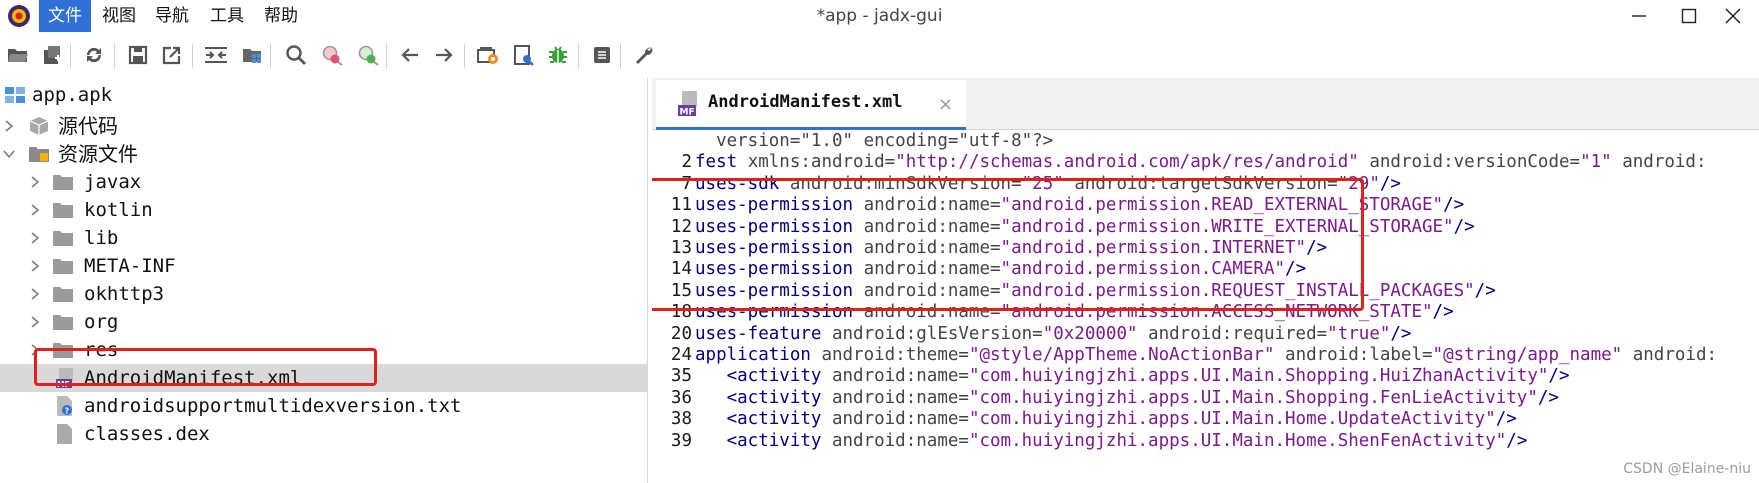 This screenshot has height=483, width=1759. Describe the element at coordinates (323, 182) in the screenshot. I see `tree-item-folder: javax` at that location.